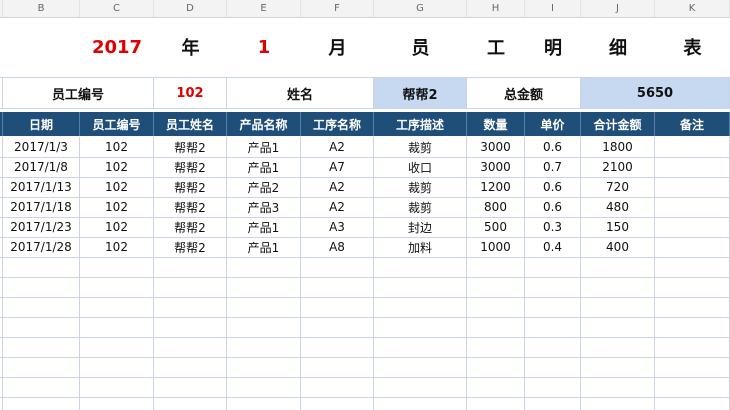 The width and height of the screenshot is (730, 410). I want to click on column-letter-f: F, so click(337, 8).